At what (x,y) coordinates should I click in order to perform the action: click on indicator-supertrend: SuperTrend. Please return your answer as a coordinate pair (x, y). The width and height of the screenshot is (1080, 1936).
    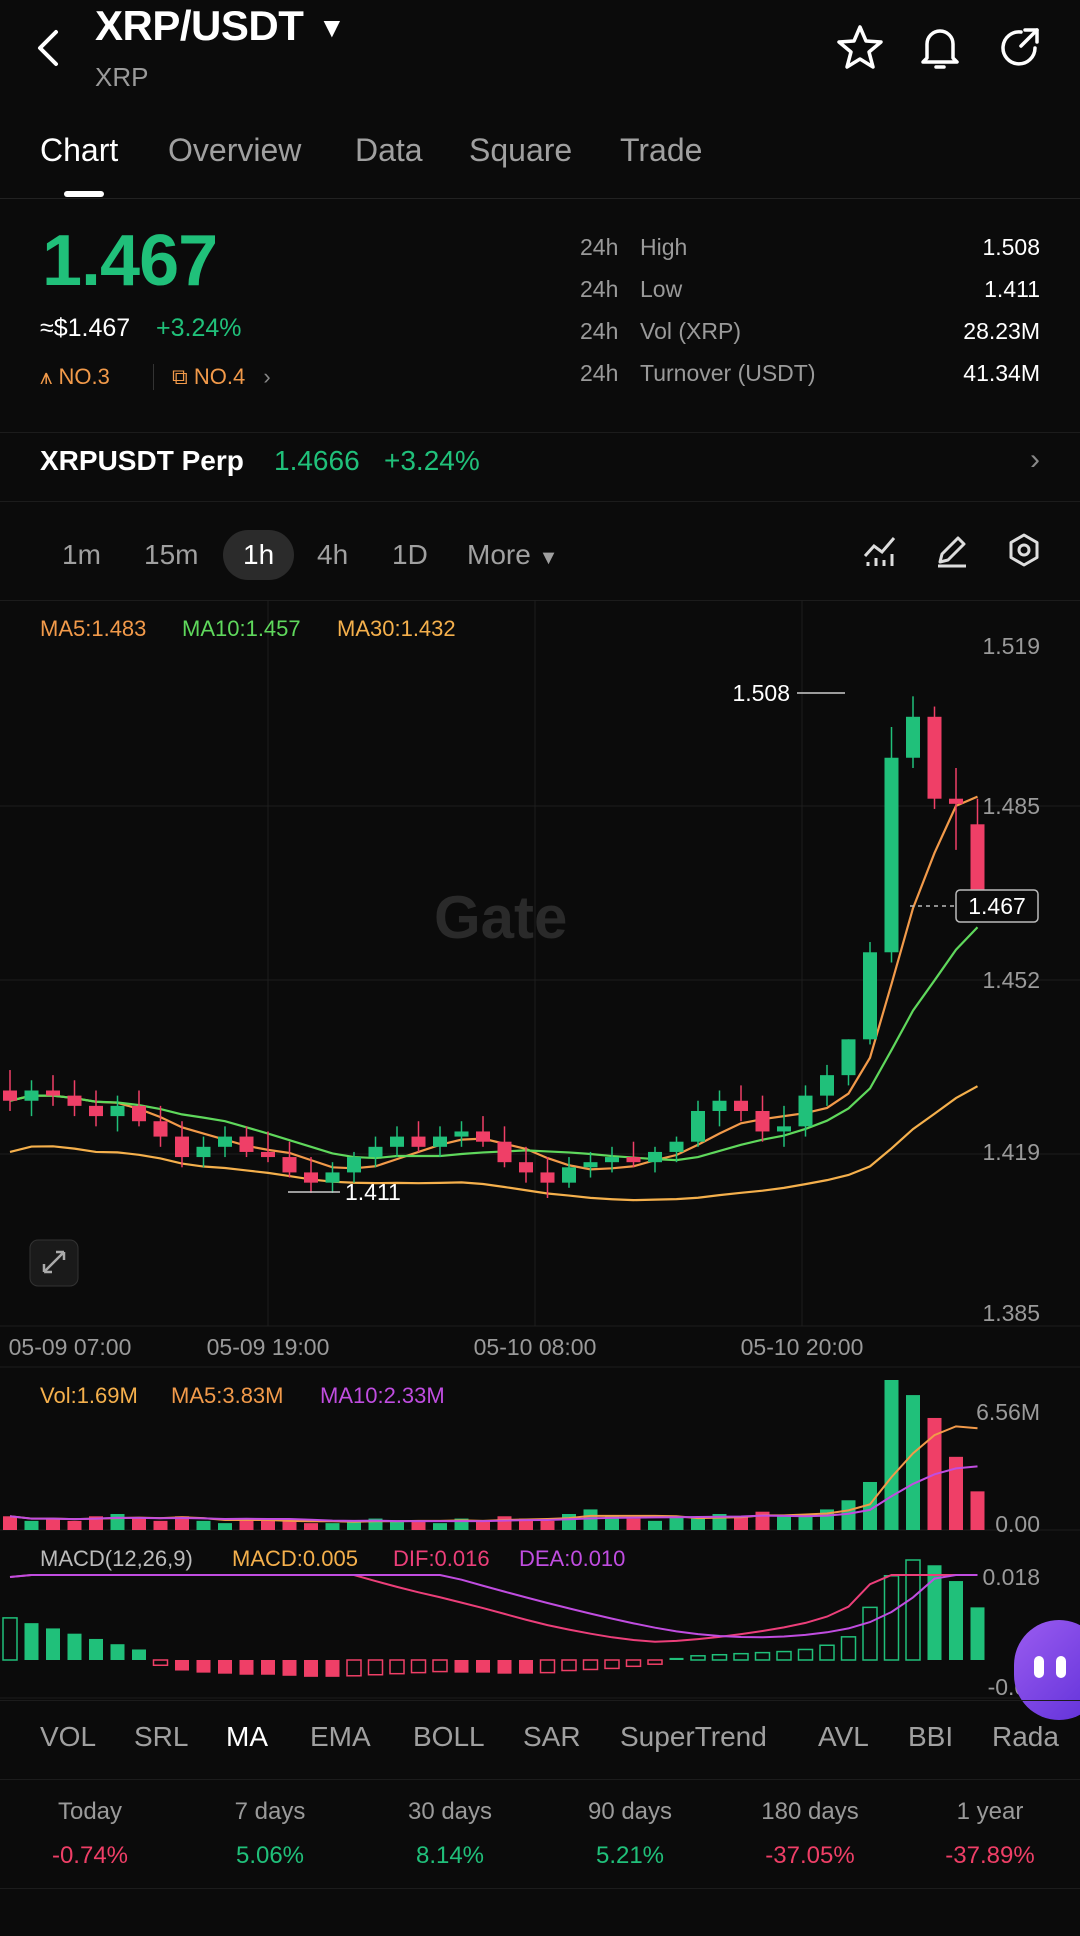
    Looking at the image, I should click on (693, 1737).